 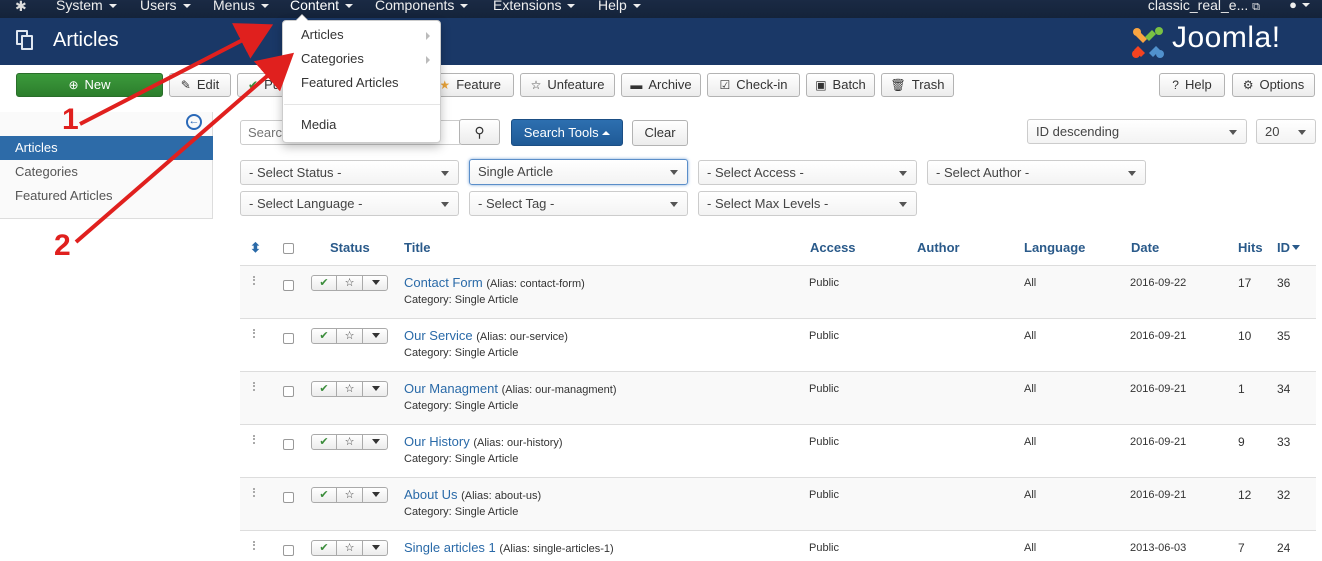 What do you see at coordinates (534, 9) in the screenshot?
I see `nav-extensions: Extensions` at bounding box center [534, 9].